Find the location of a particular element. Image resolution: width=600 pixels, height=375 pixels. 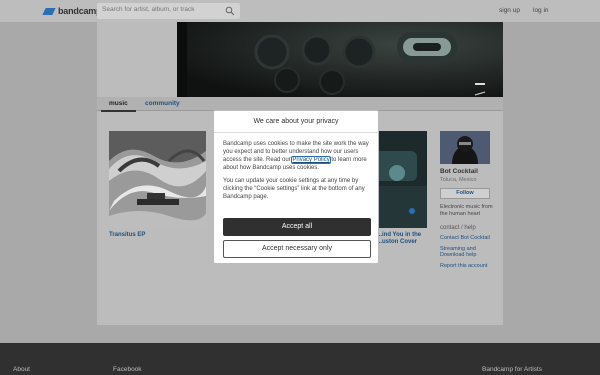

logo-text: bandcamp is located at coordinates (80, 11).